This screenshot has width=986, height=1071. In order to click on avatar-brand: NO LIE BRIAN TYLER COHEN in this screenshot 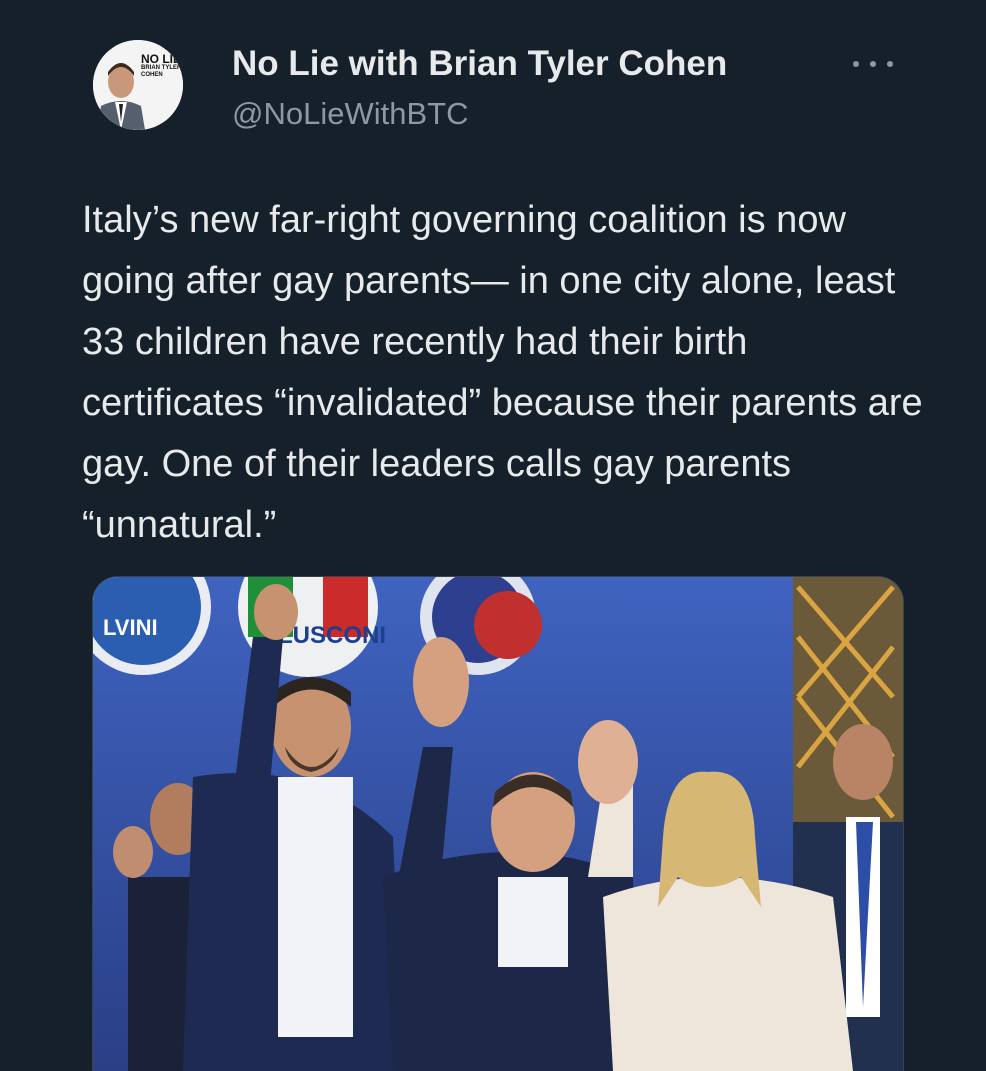, I will do `click(162, 65)`.